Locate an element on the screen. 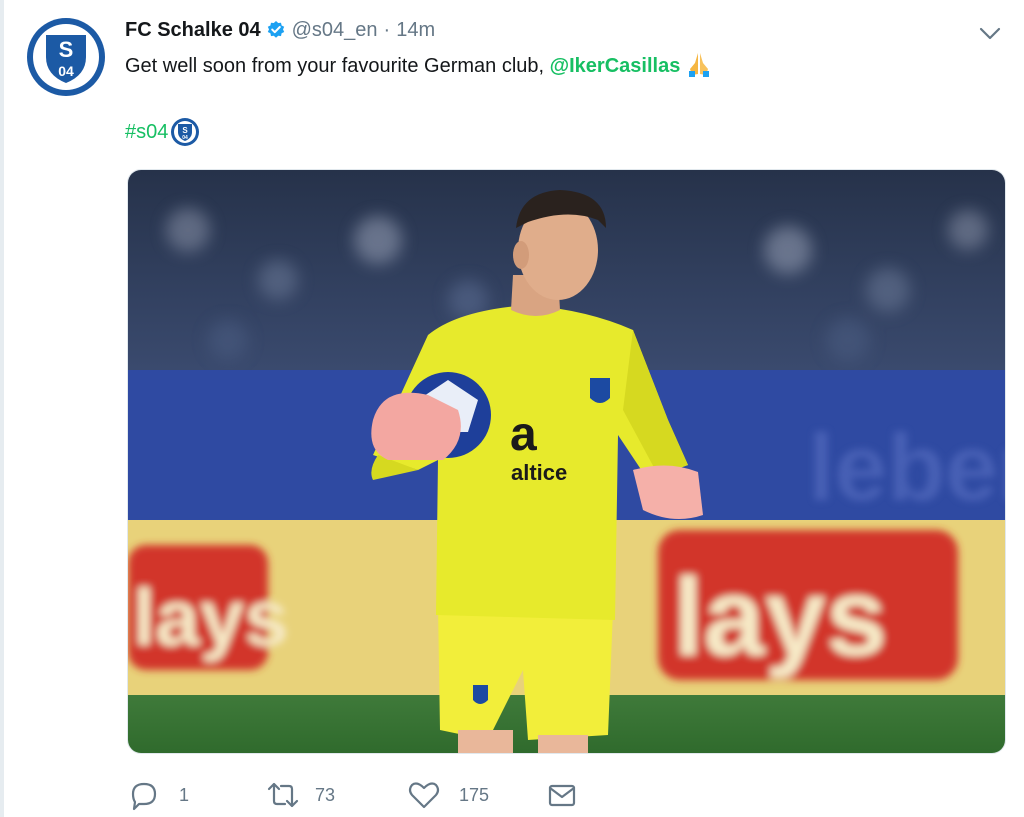 The height and width of the screenshot is (817, 1024). author-handle: @s04_en is located at coordinates (335, 30).